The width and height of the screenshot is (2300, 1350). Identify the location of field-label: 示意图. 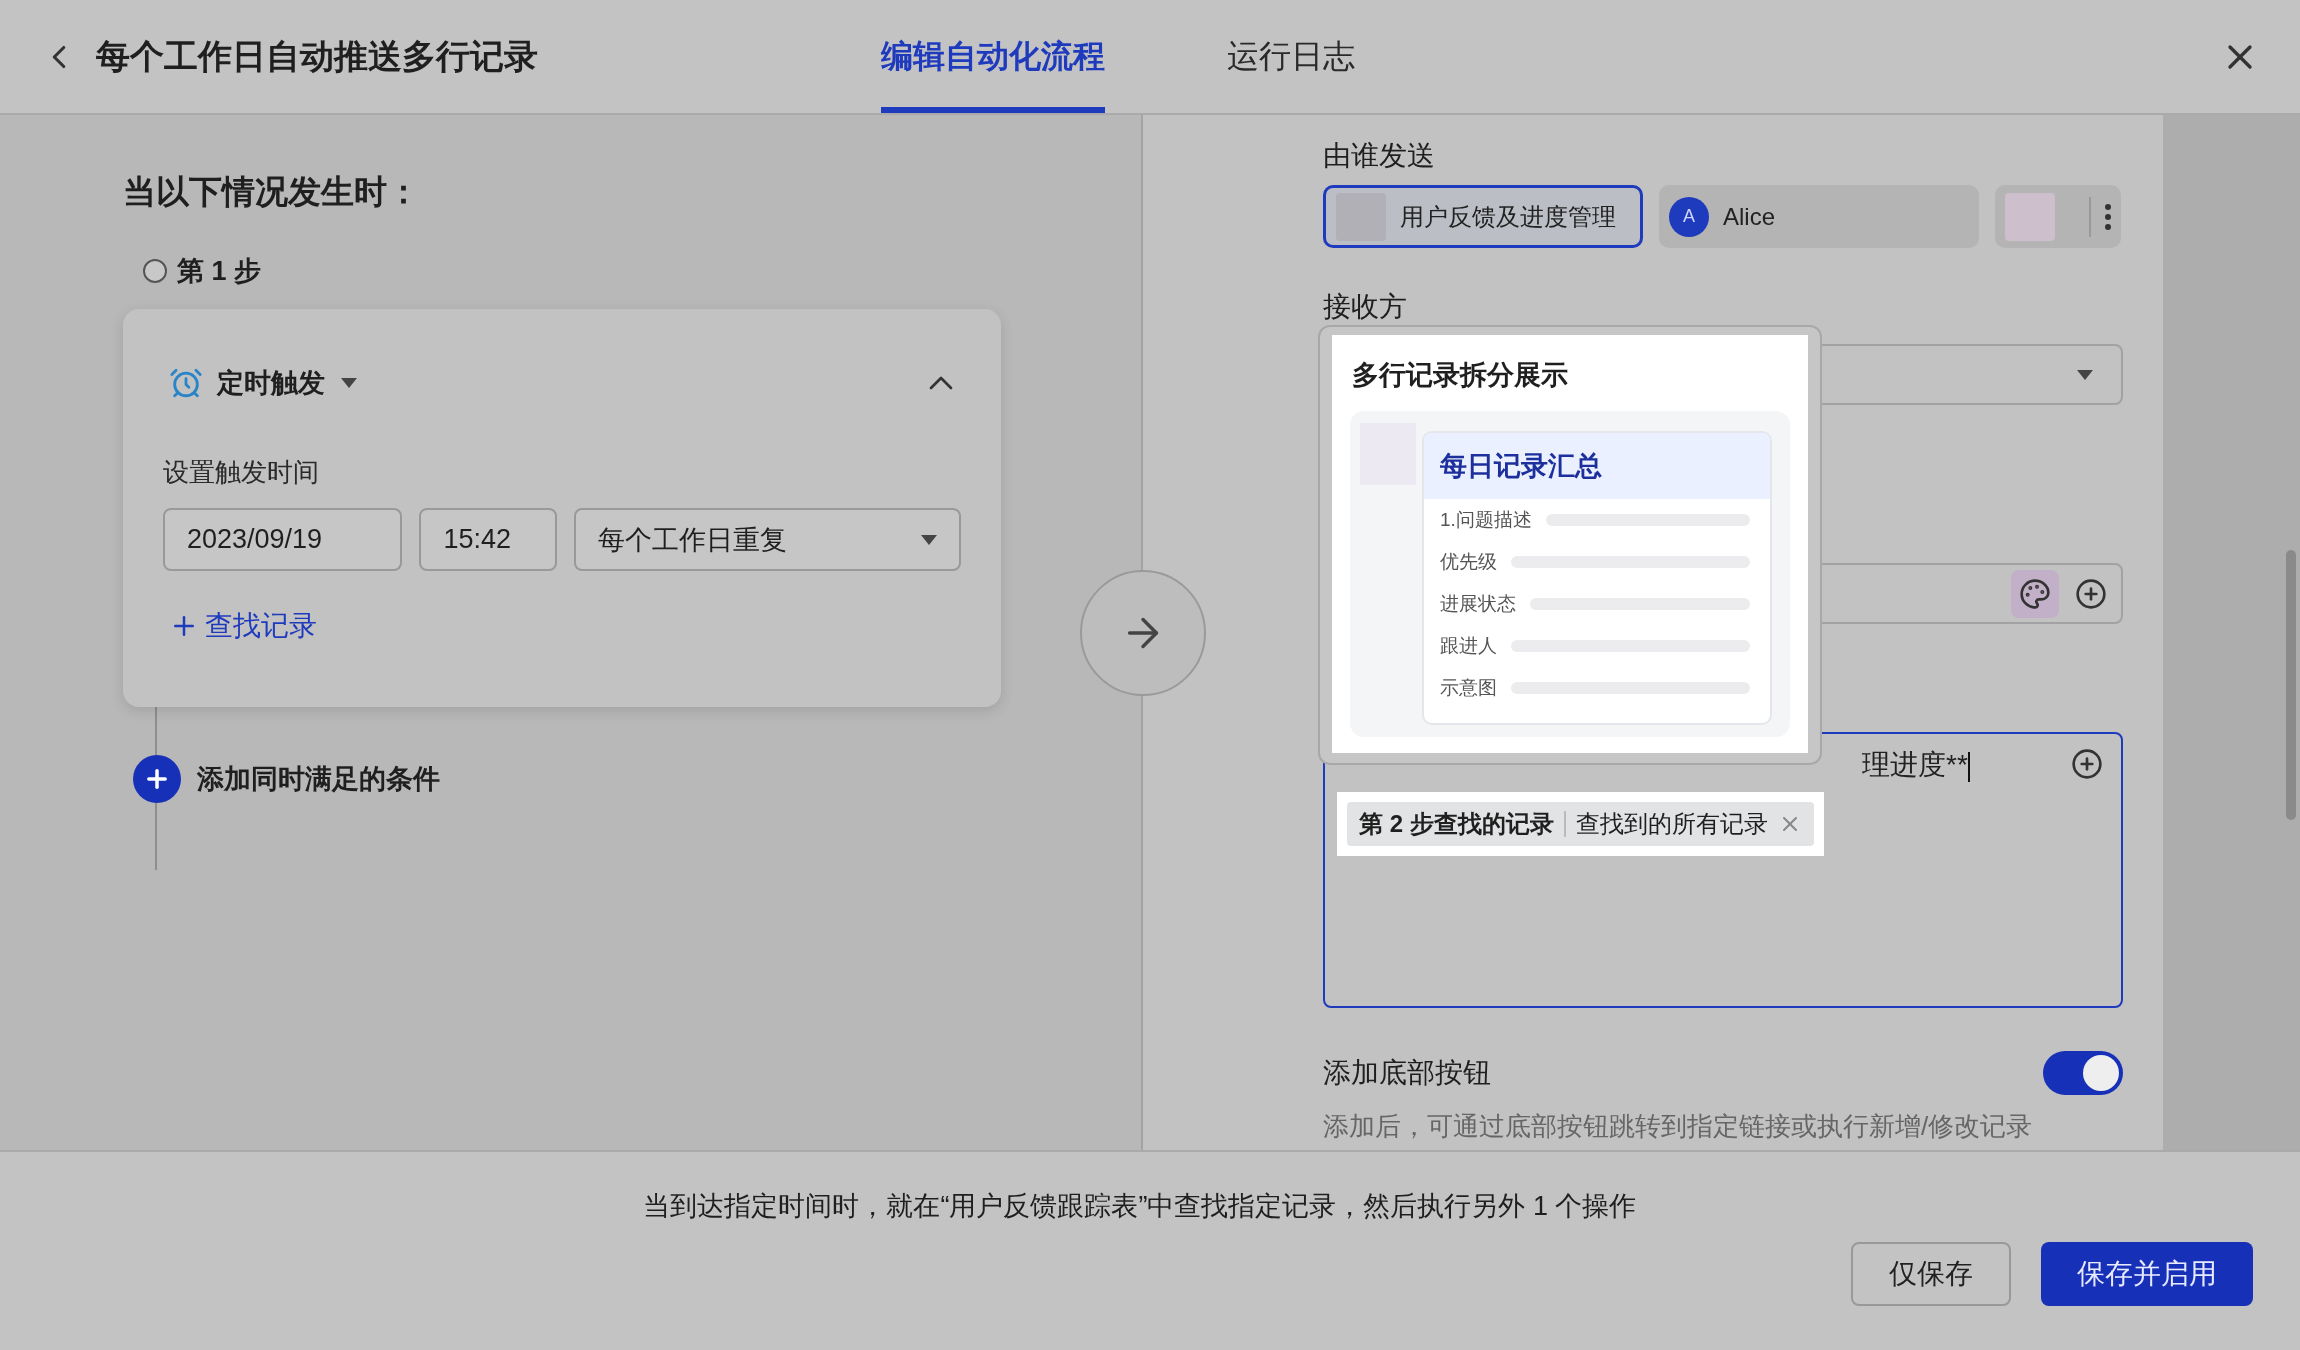
(1468, 688).